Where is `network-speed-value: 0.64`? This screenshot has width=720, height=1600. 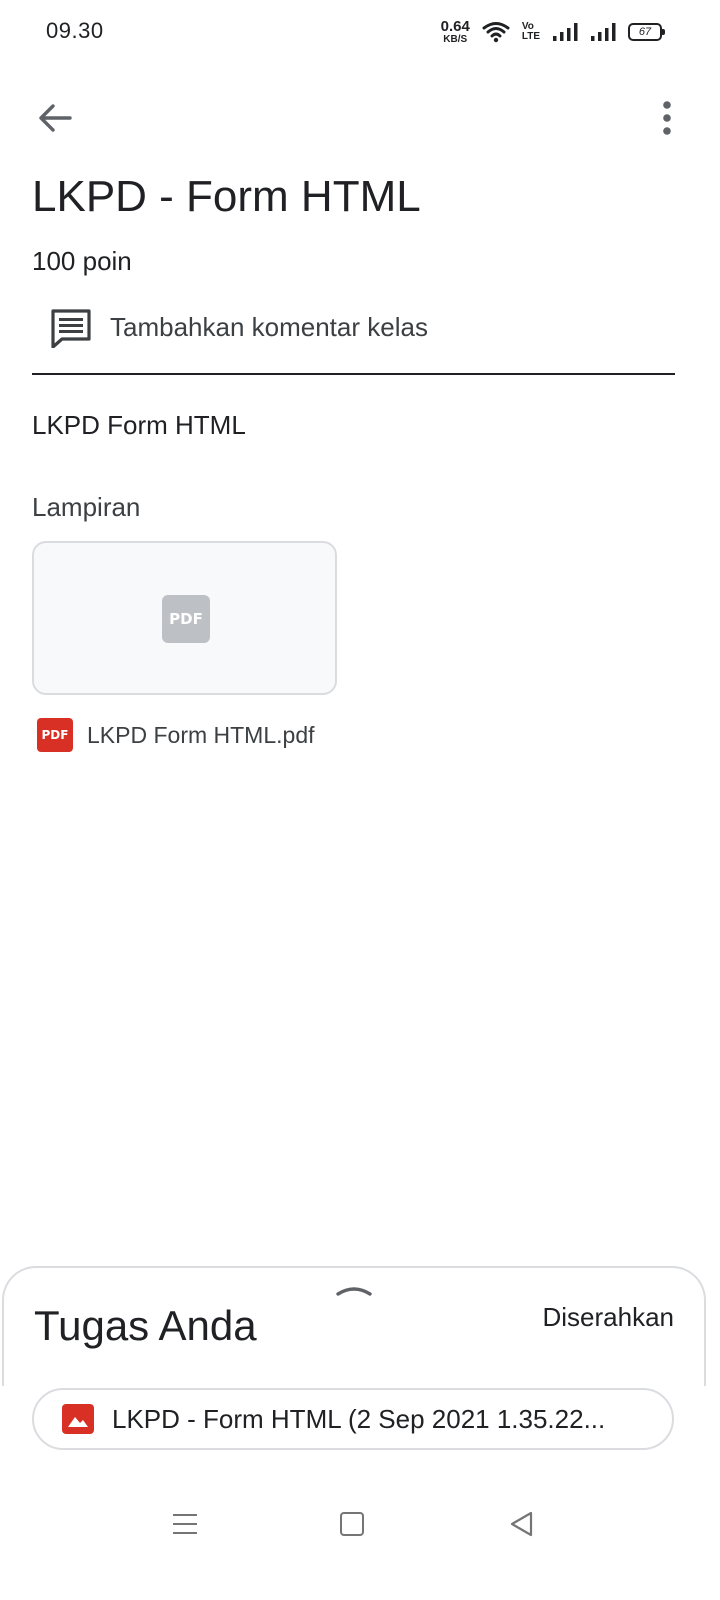
network-speed-value: 0.64 is located at coordinates (455, 26).